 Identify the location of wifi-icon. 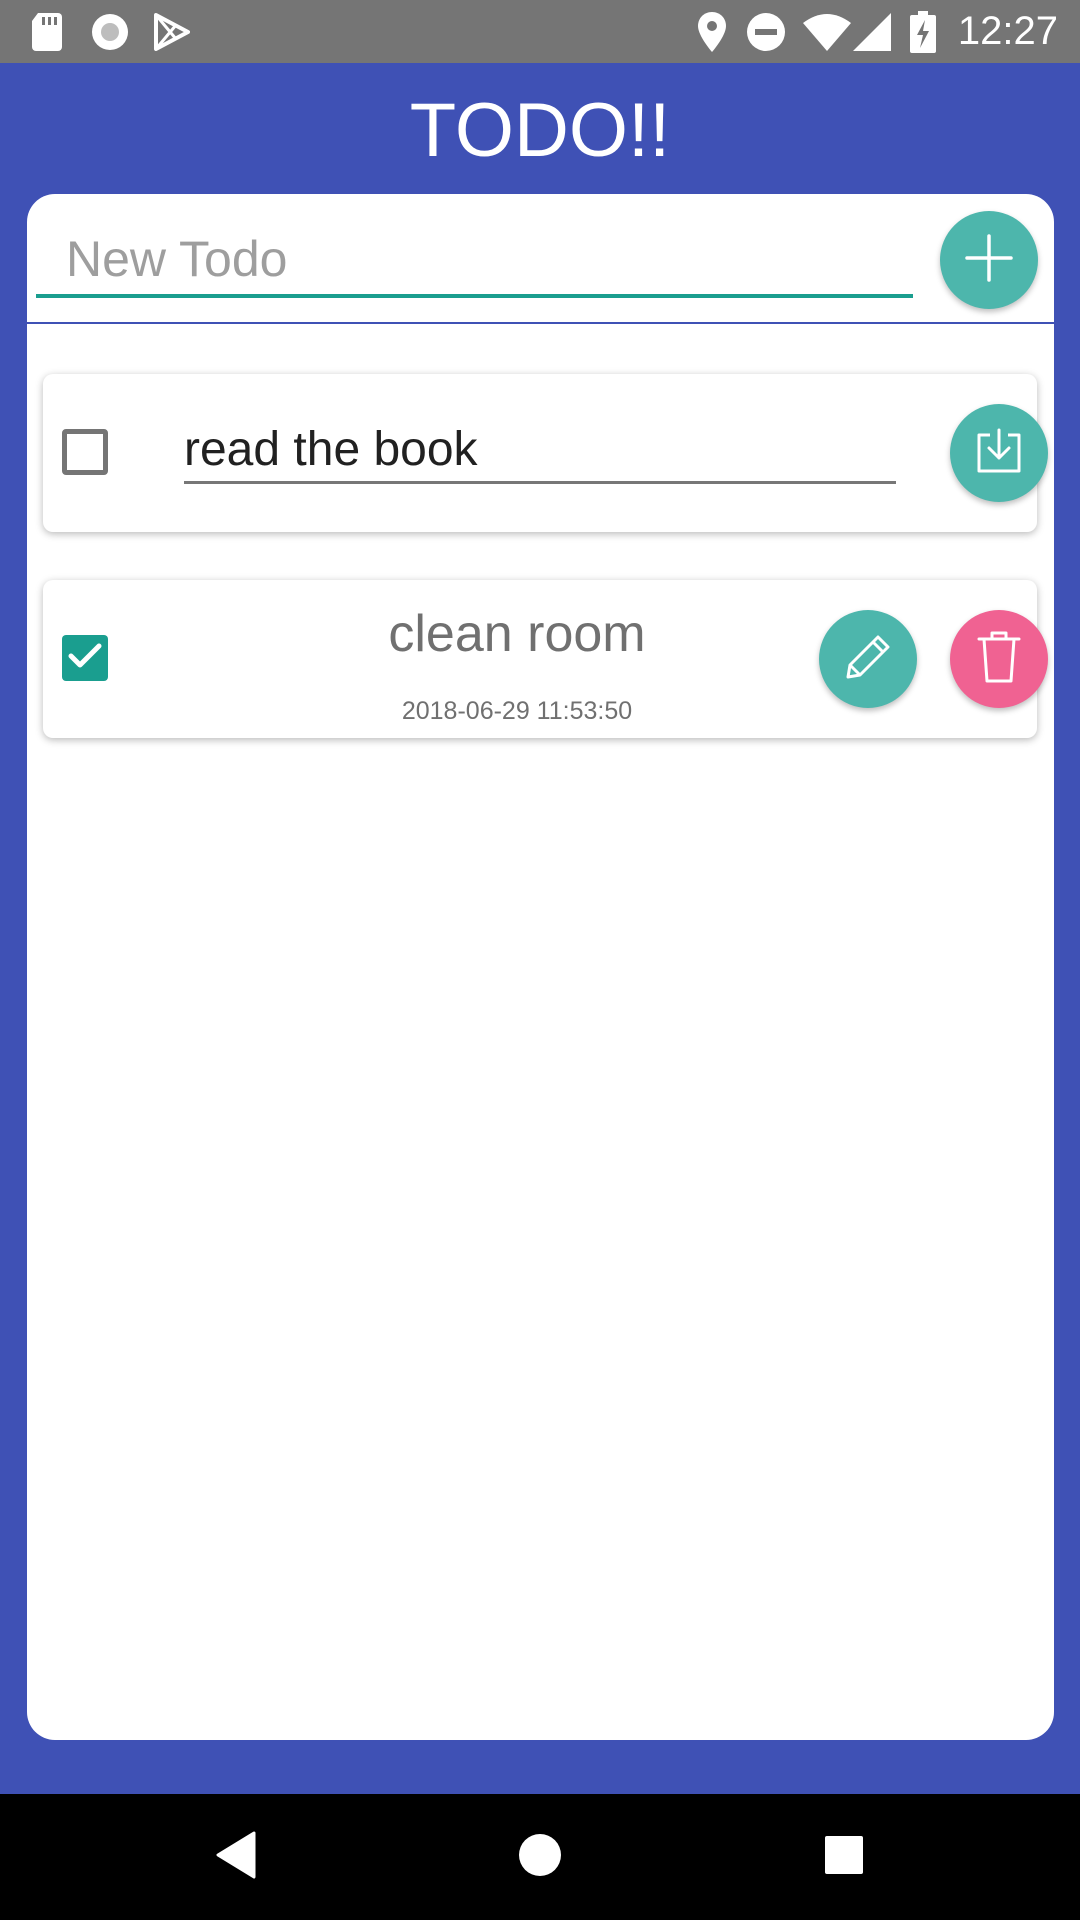
(827, 32).